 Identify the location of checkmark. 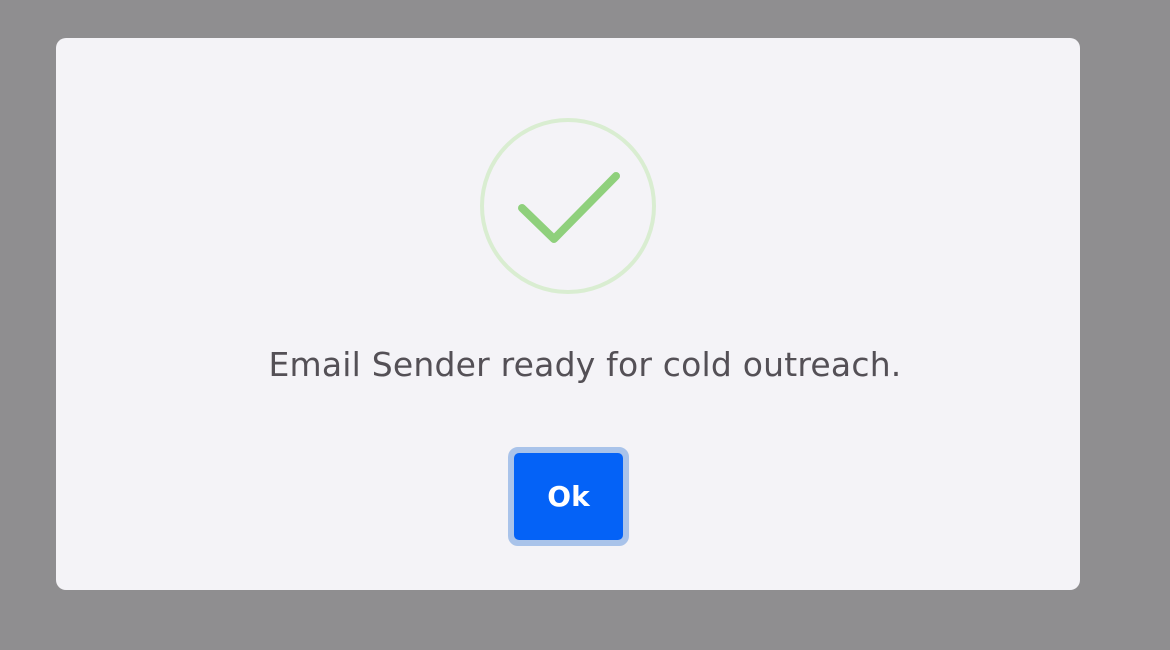
(569, 207).